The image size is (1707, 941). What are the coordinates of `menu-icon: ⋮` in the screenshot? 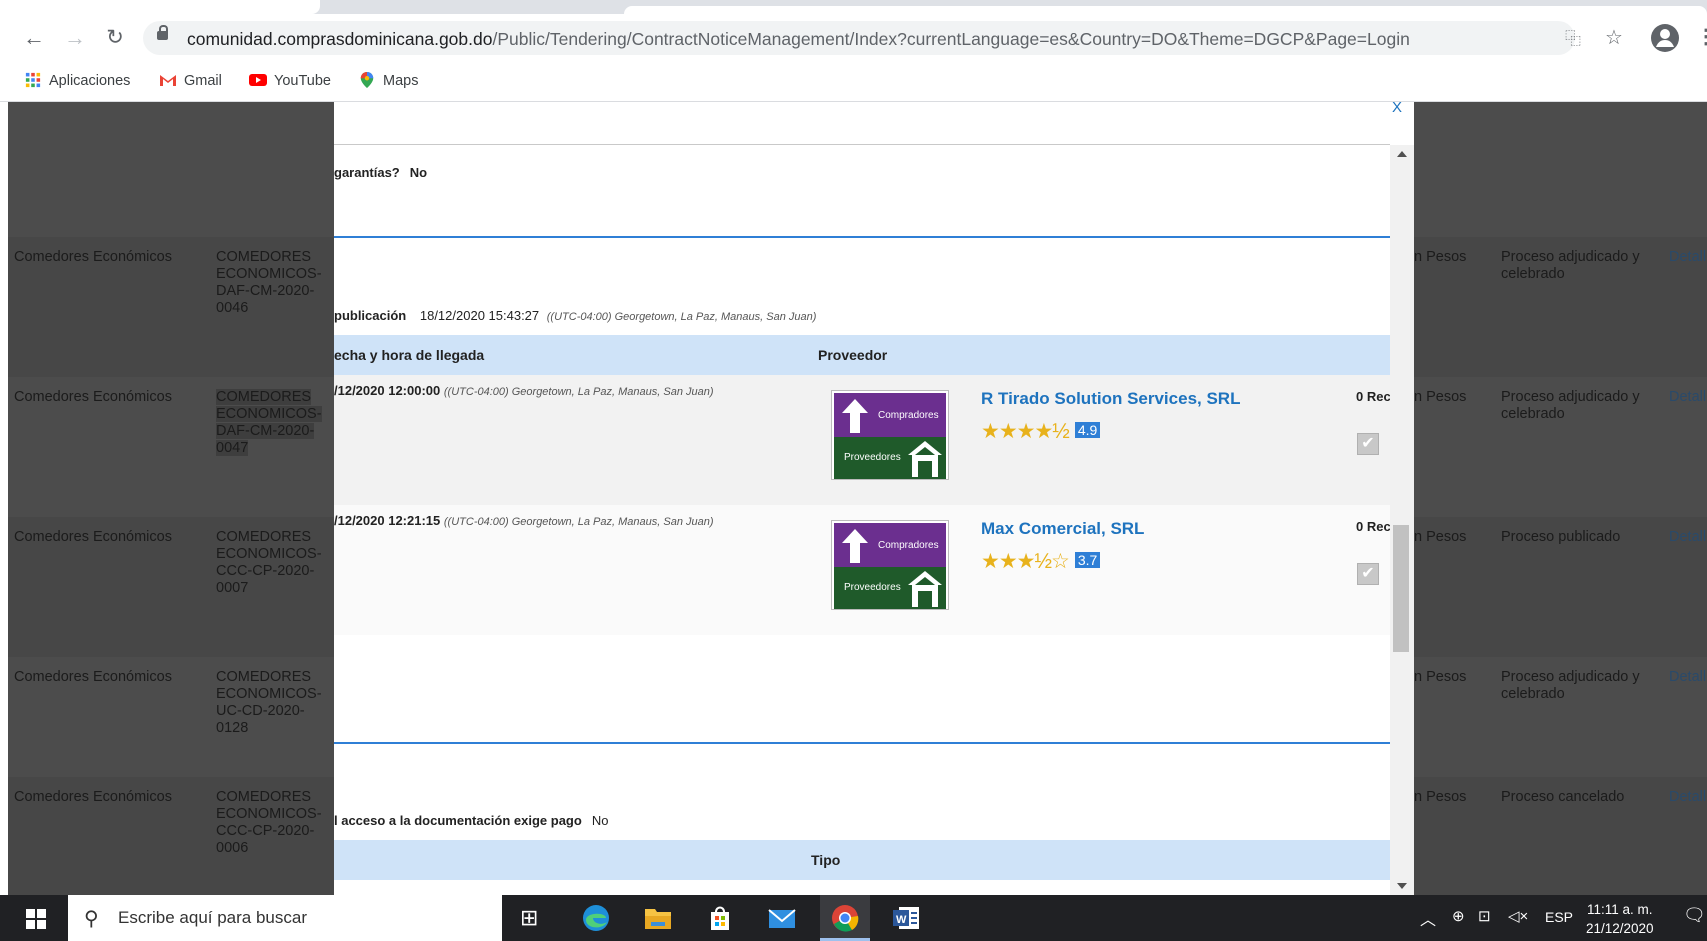 It's located at (1701, 37).